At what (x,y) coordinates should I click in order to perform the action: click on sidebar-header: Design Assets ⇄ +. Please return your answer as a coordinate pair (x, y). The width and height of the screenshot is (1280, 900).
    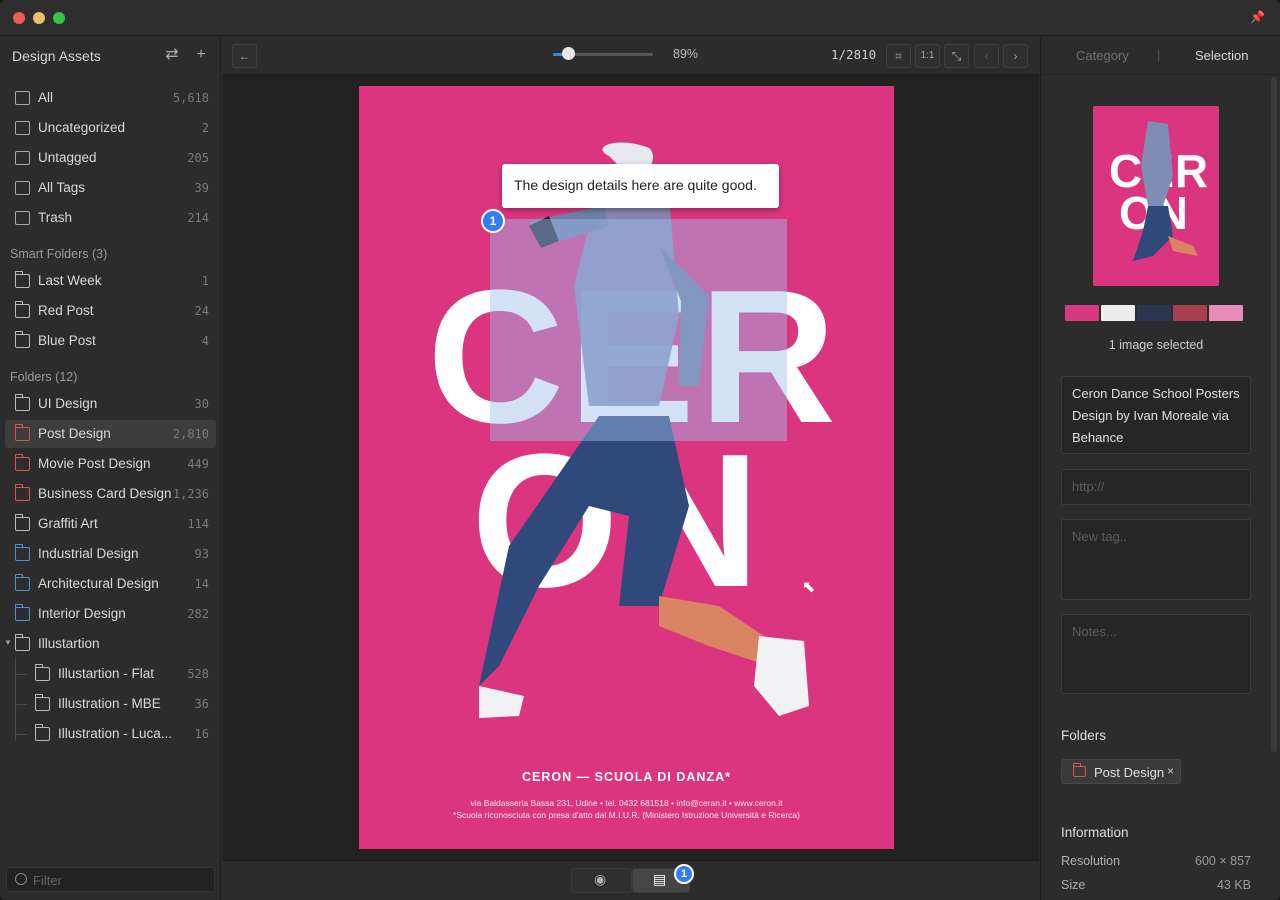
    Looking at the image, I should click on (110, 56).